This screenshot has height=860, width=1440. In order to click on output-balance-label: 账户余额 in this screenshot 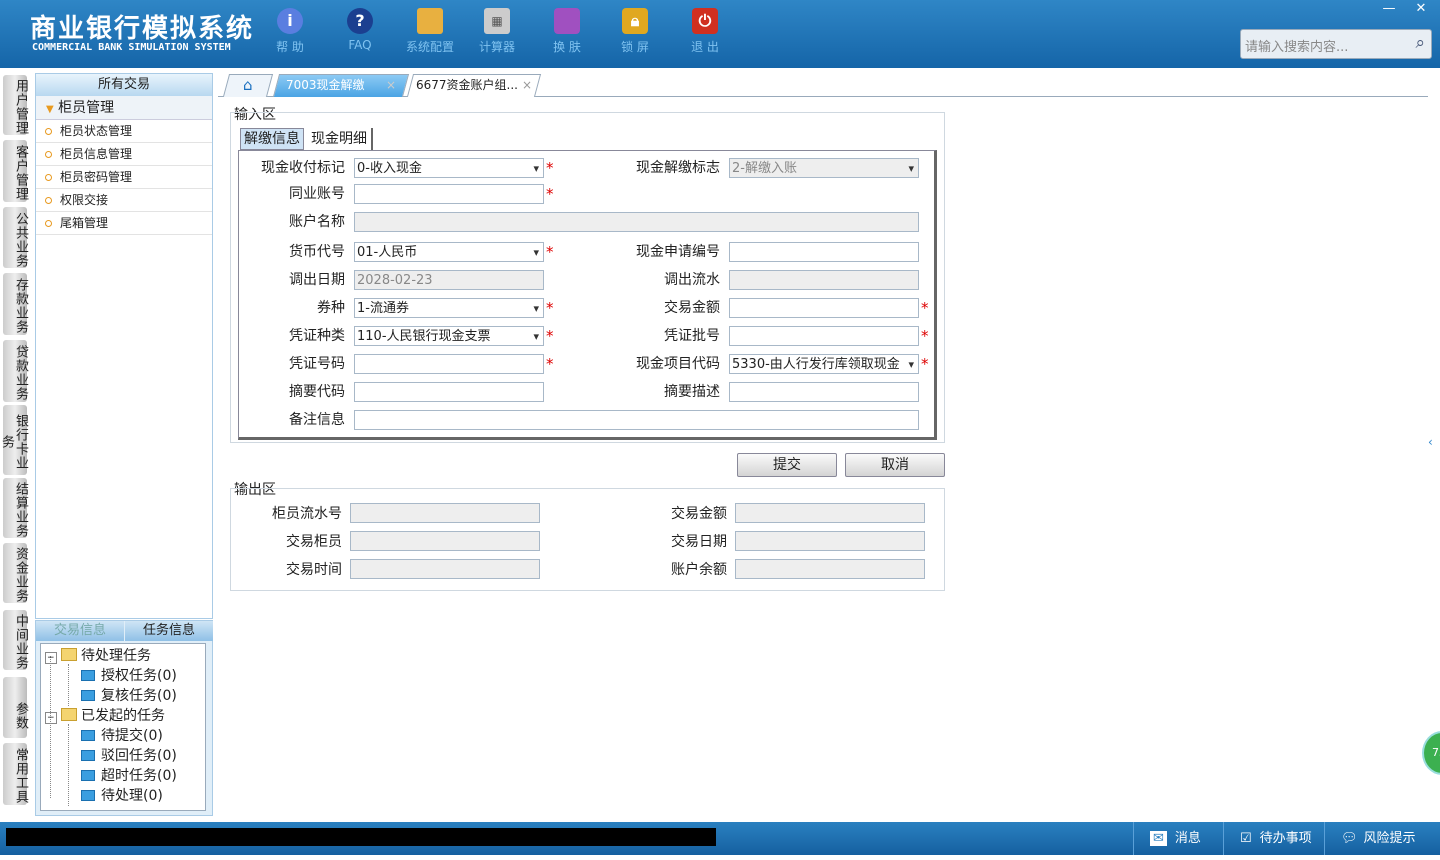, I will do `click(699, 570)`.